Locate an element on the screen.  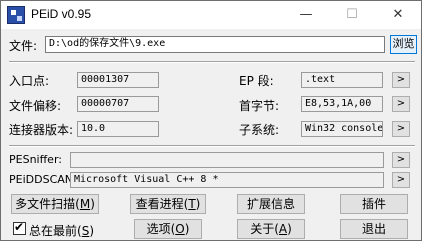
linker-version-label: 连接器版本: is located at coordinates (41, 130).